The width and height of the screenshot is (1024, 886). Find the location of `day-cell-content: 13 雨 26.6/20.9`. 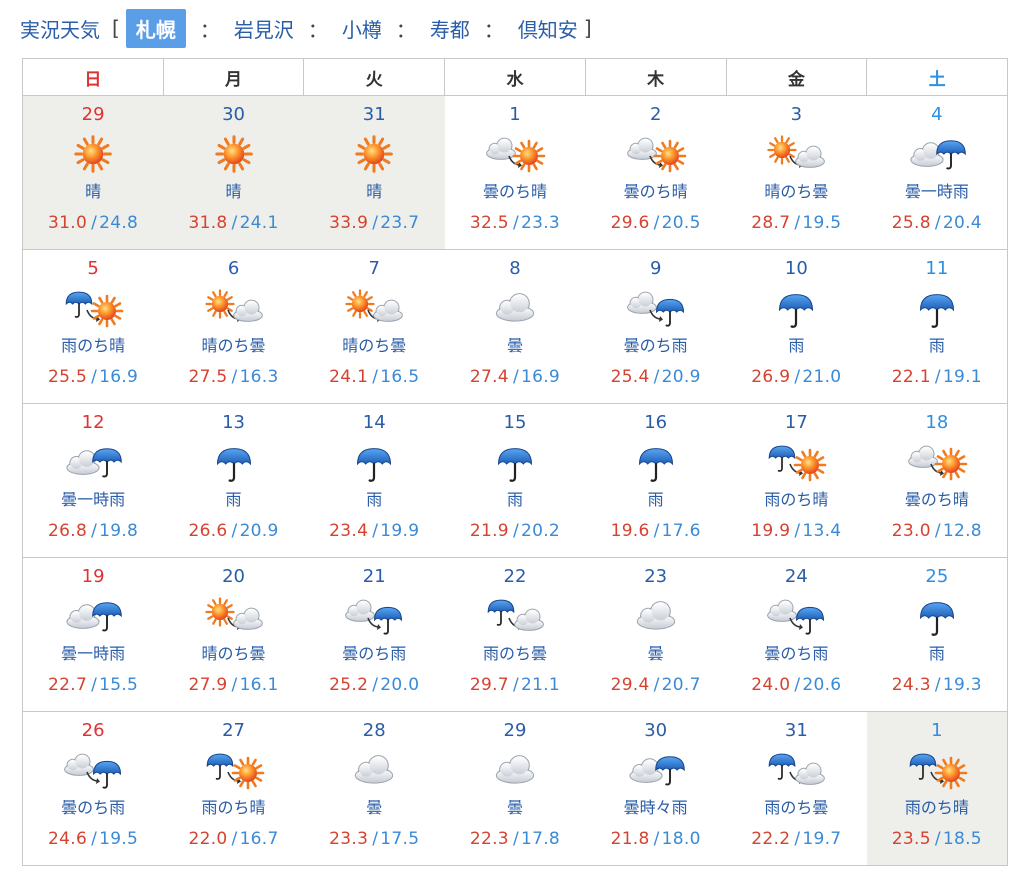

day-cell-content: 13 雨 26.6/20.9 is located at coordinates (233, 480).